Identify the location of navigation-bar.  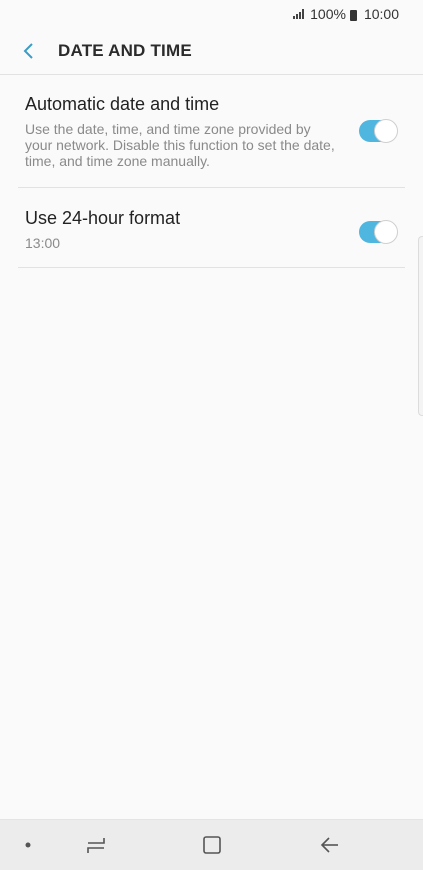
(211, 844).